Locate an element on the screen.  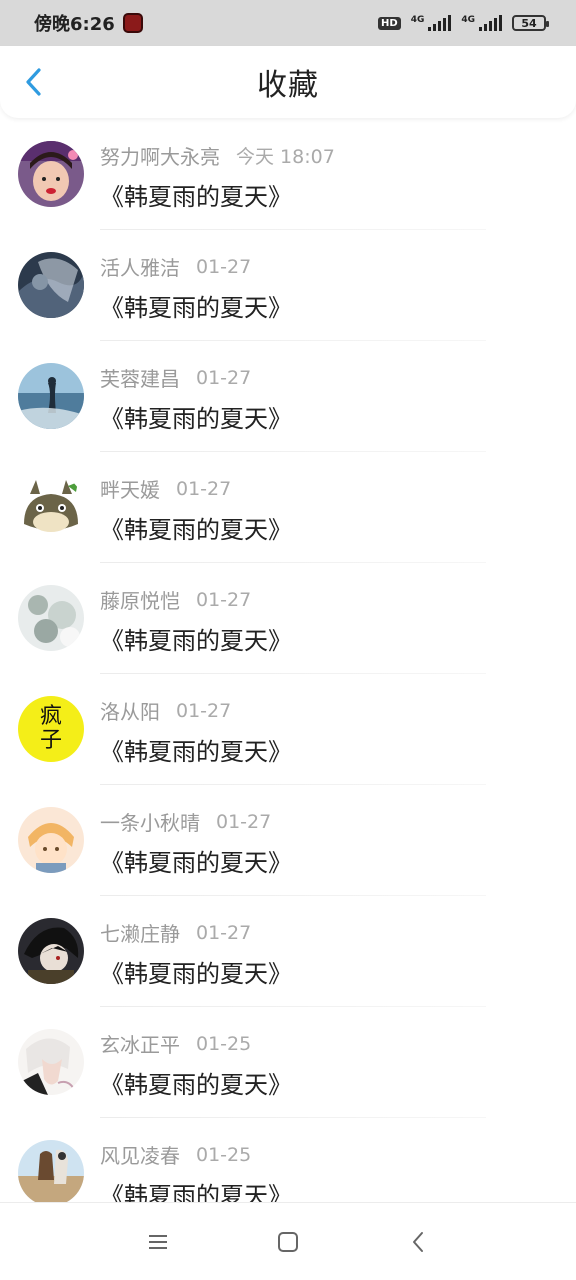
menu-button is located at coordinates (158, 1242).